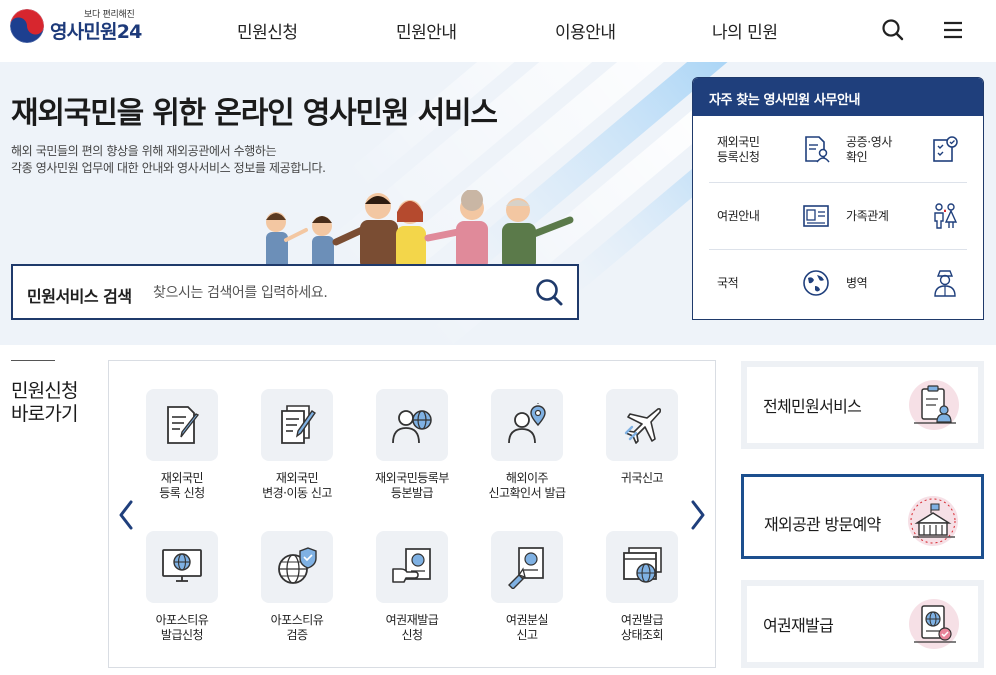  What do you see at coordinates (45, 414) in the screenshot?
I see `shortcut-title-line: 바로가기` at bounding box center [45, 414].